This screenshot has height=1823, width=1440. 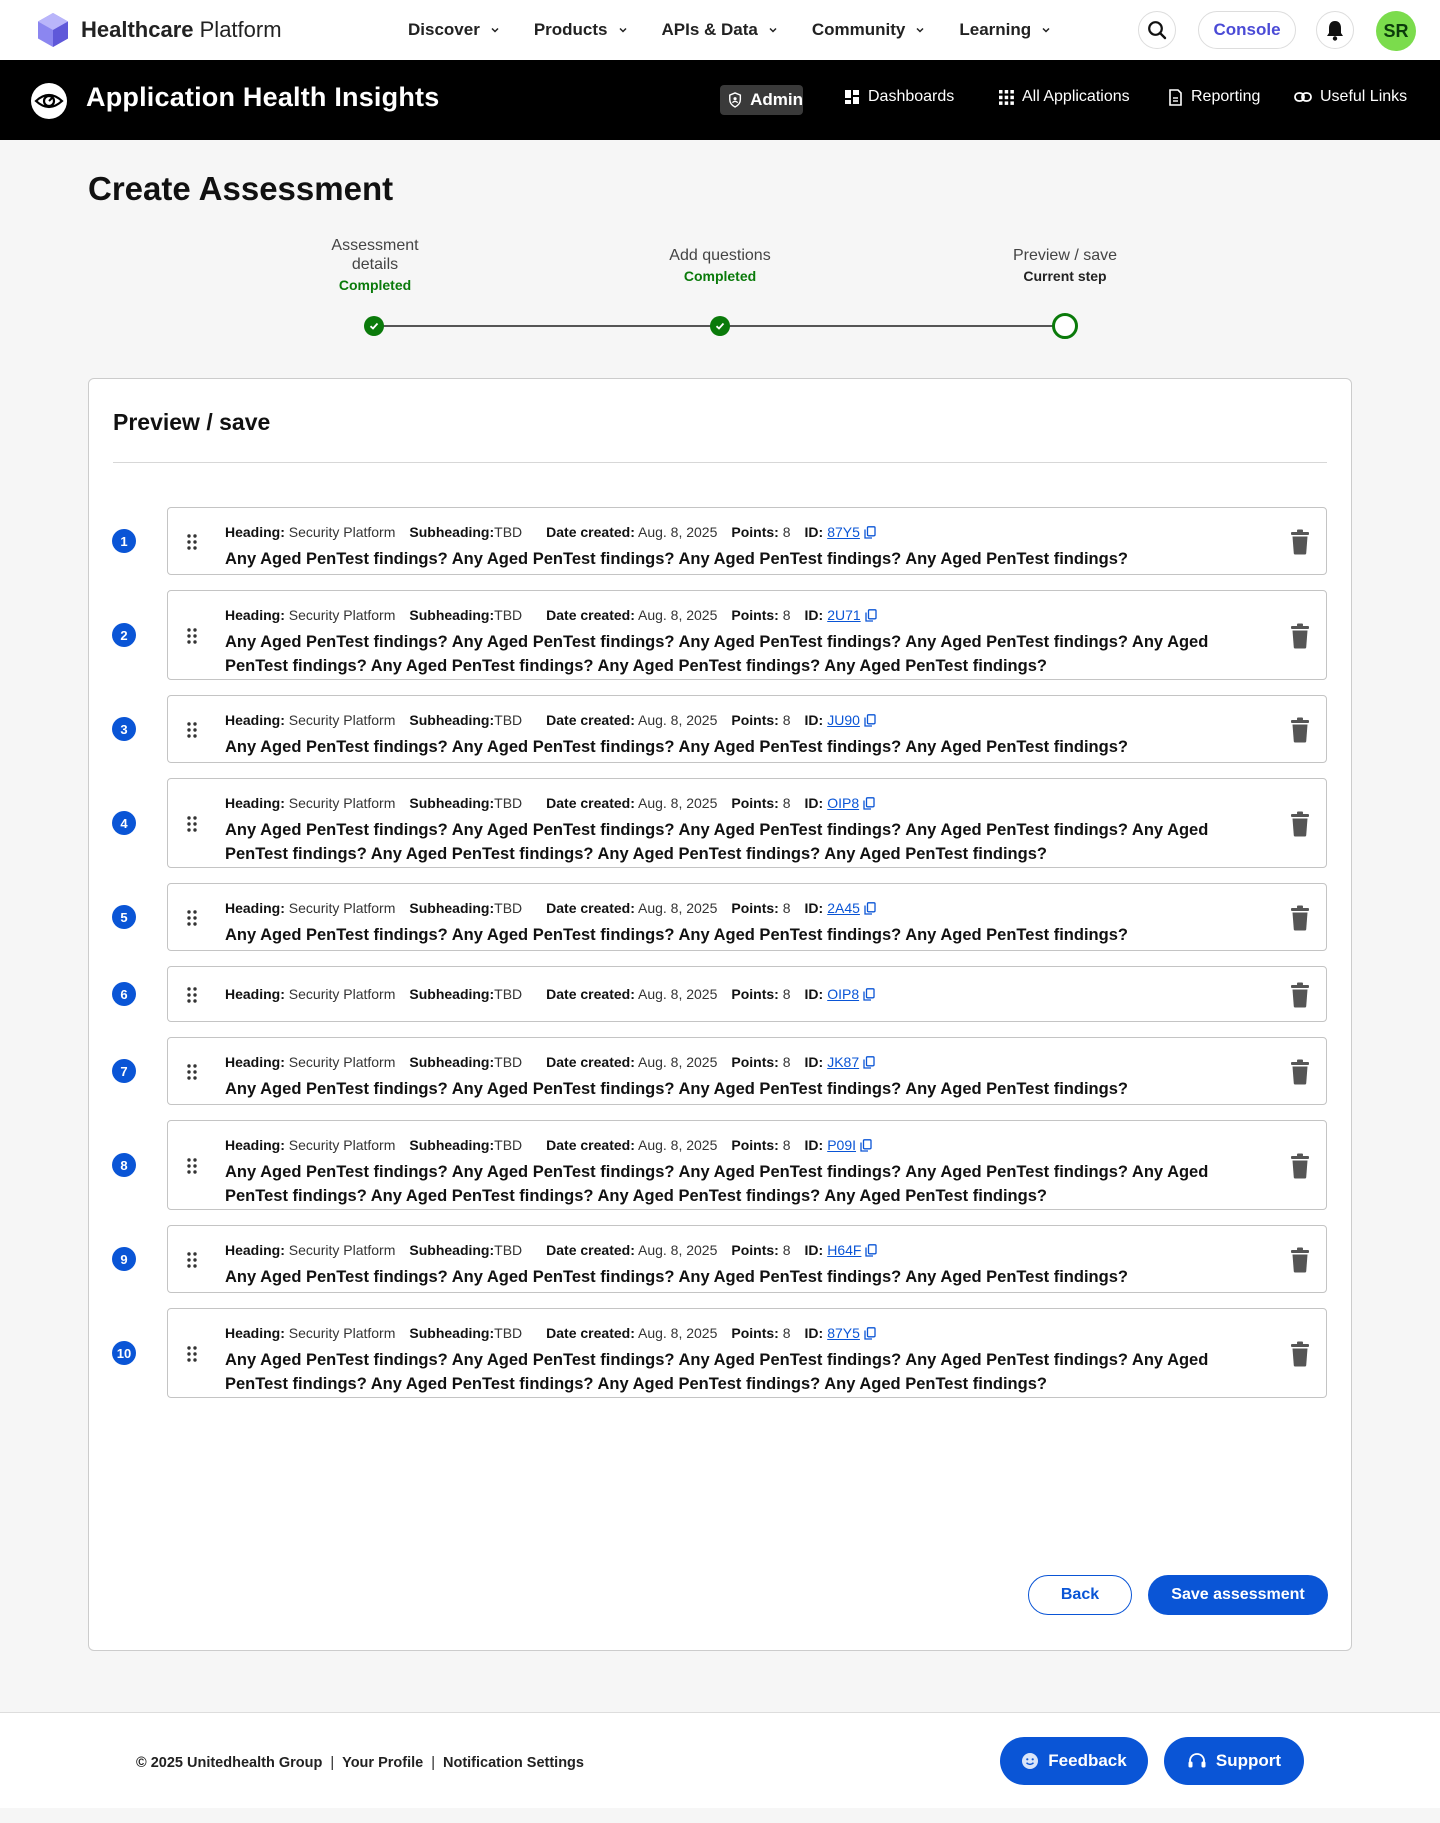 What do you see at coordinates (49, 101) in the screenshot?
I see `eye-logo-icon` at bounding box center [49, 101].